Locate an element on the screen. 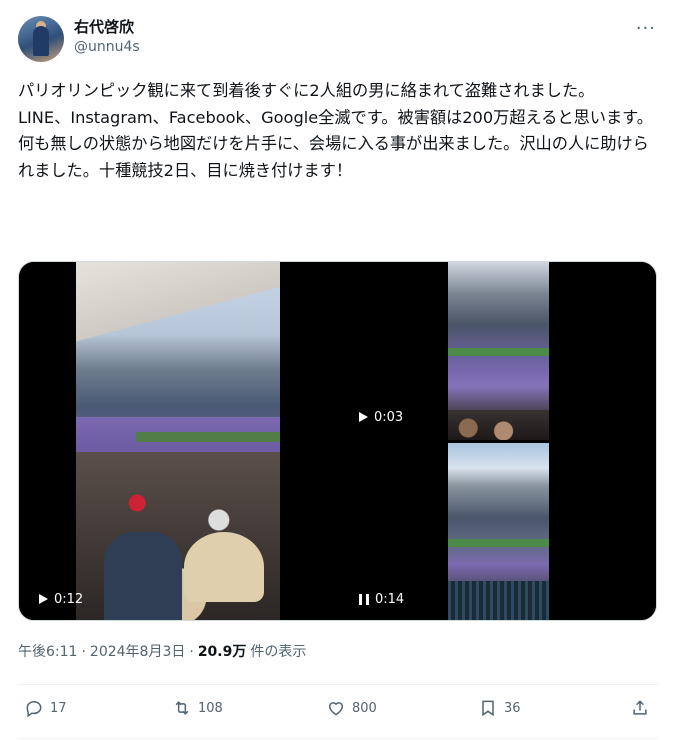 Image resolution: width=680 pixels, height=740 pixels. pause-icon is located at coordinates (364, 599).